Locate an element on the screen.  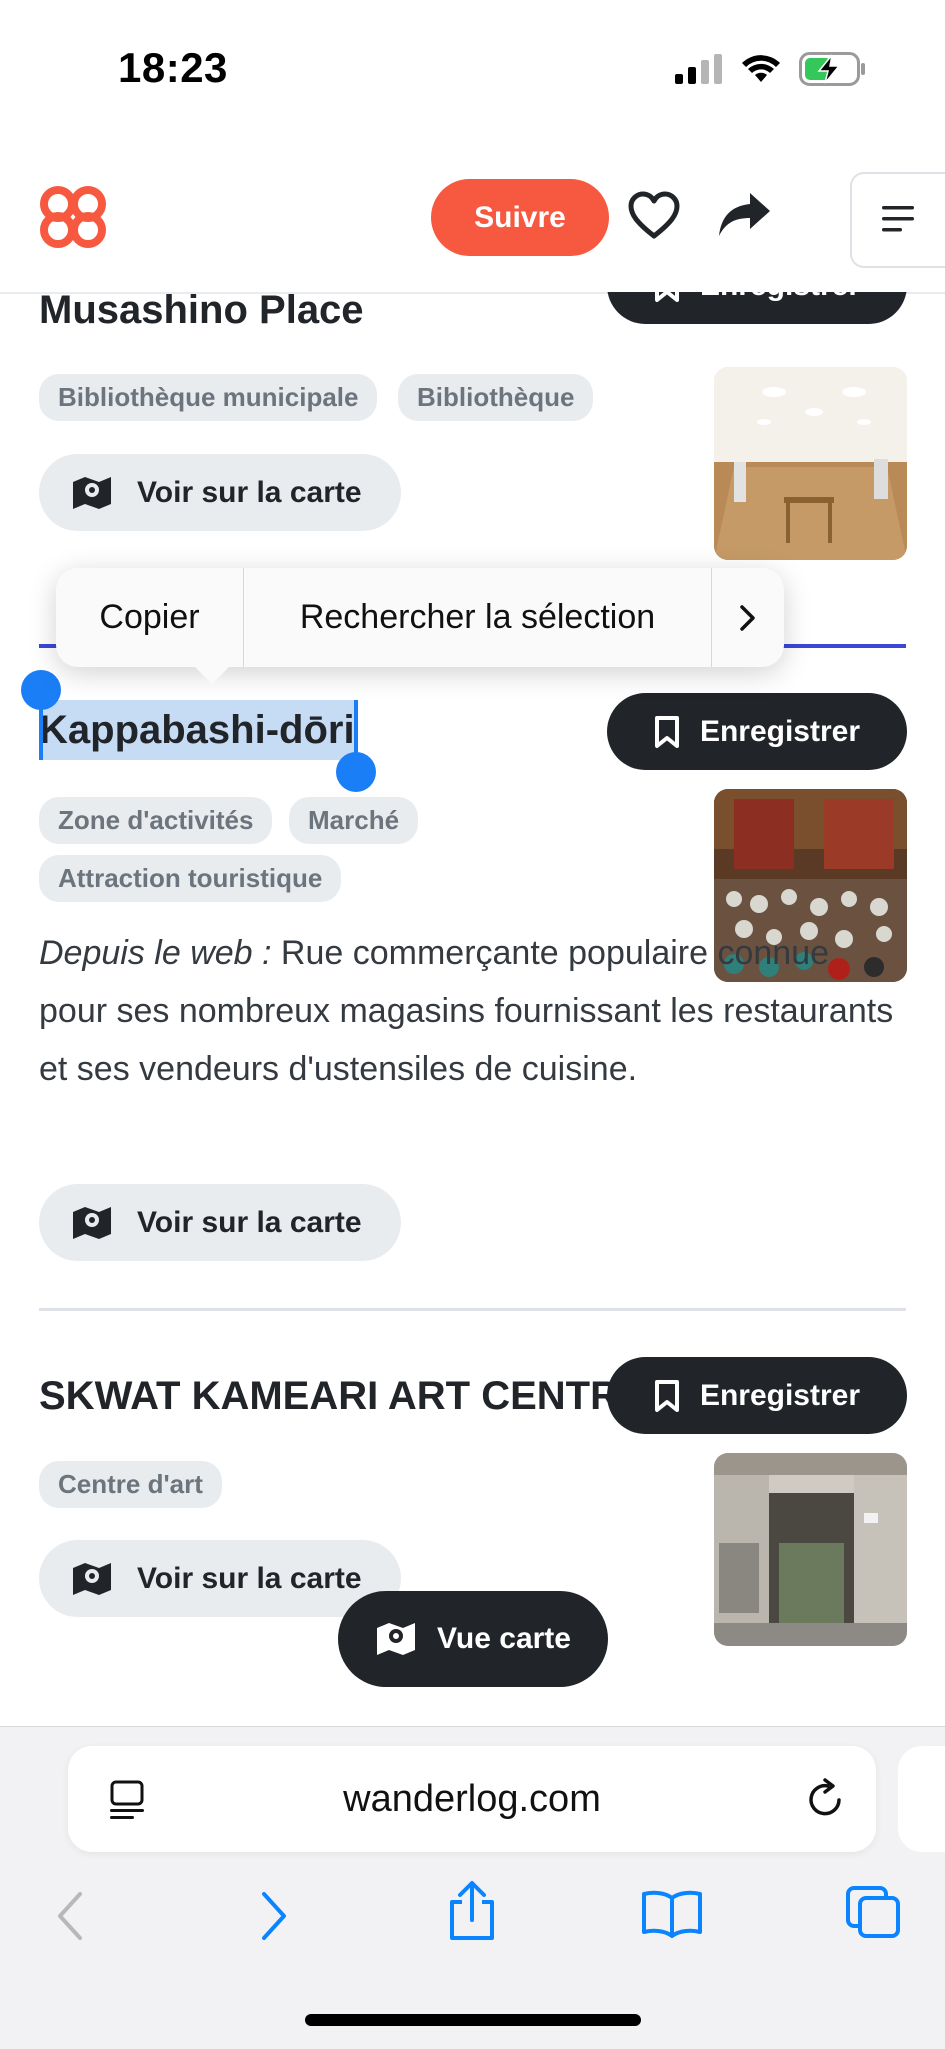
hamburger-icon is located at coordinates (898, 219).